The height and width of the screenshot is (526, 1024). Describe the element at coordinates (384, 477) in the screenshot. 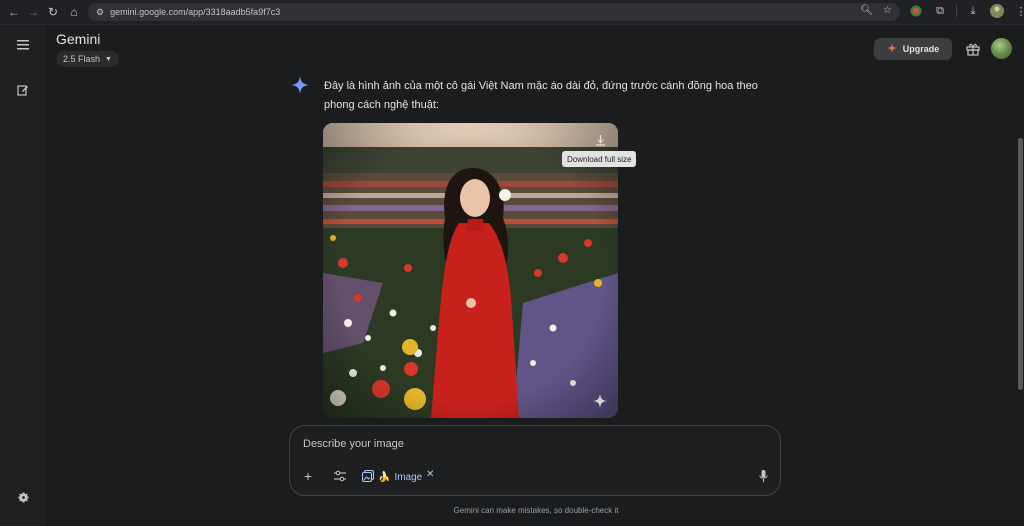

I see `banana-icon: 🍌` at that location.